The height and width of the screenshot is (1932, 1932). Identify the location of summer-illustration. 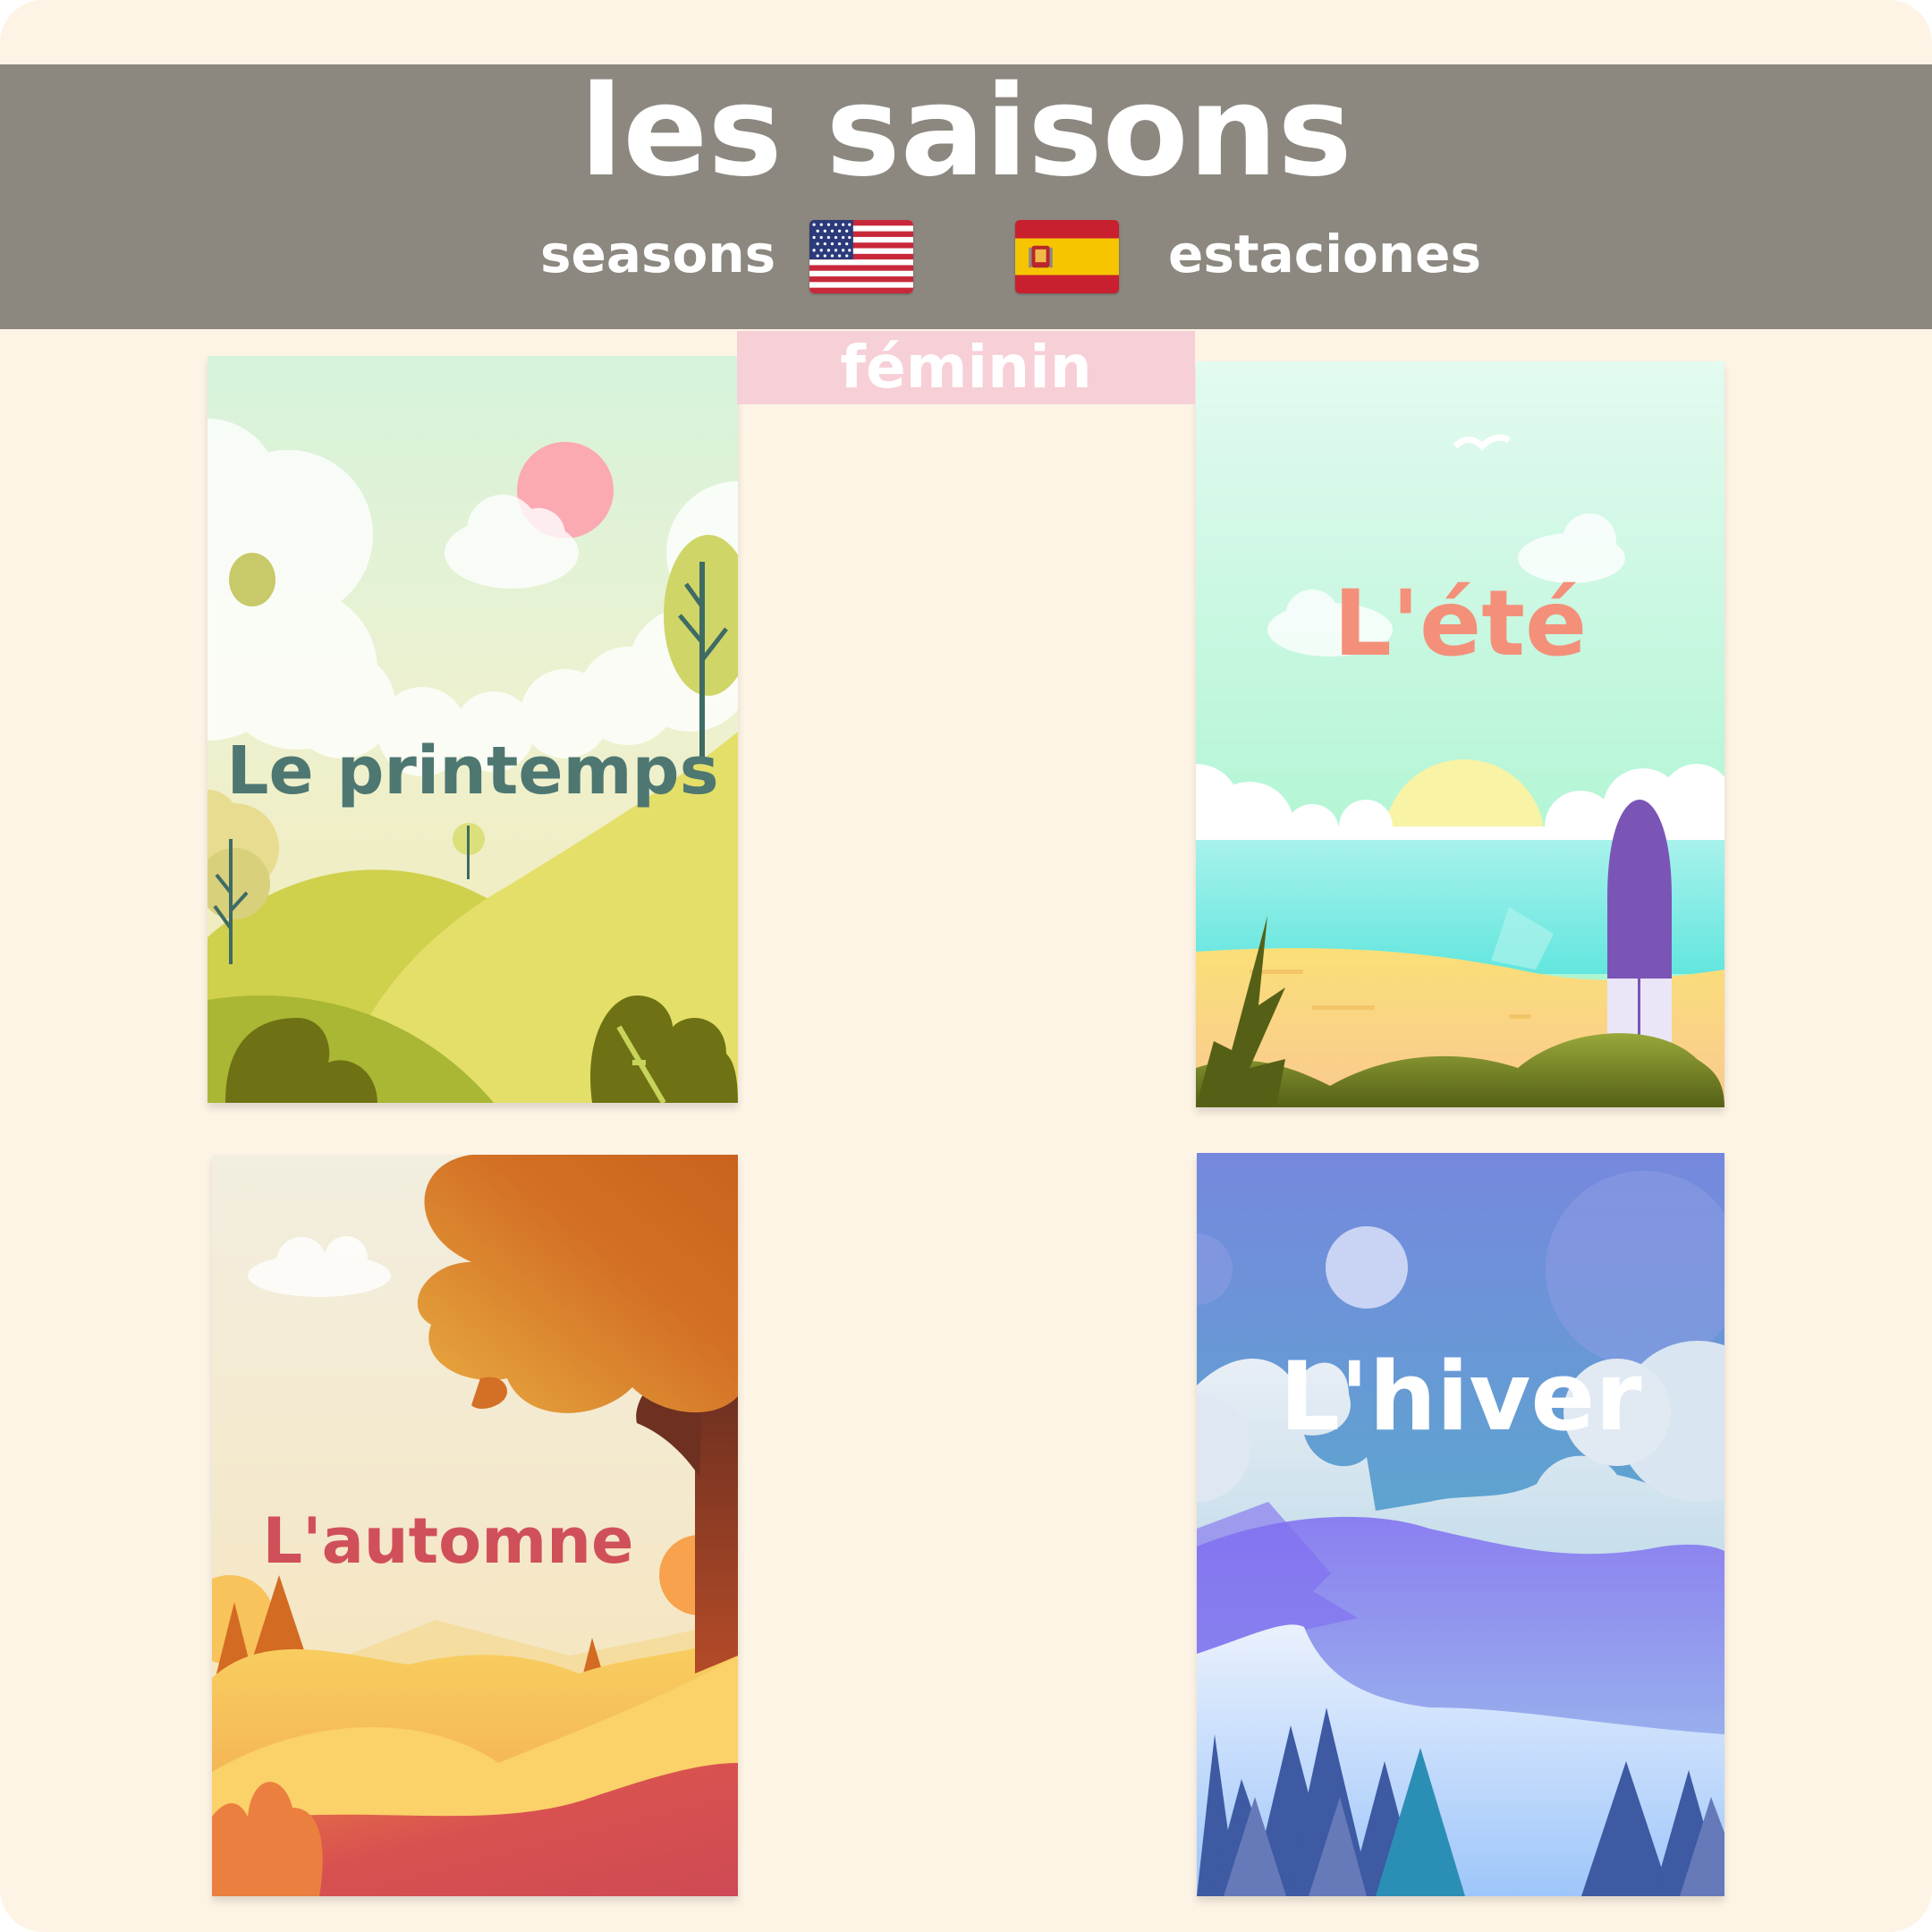
(1460, 734).